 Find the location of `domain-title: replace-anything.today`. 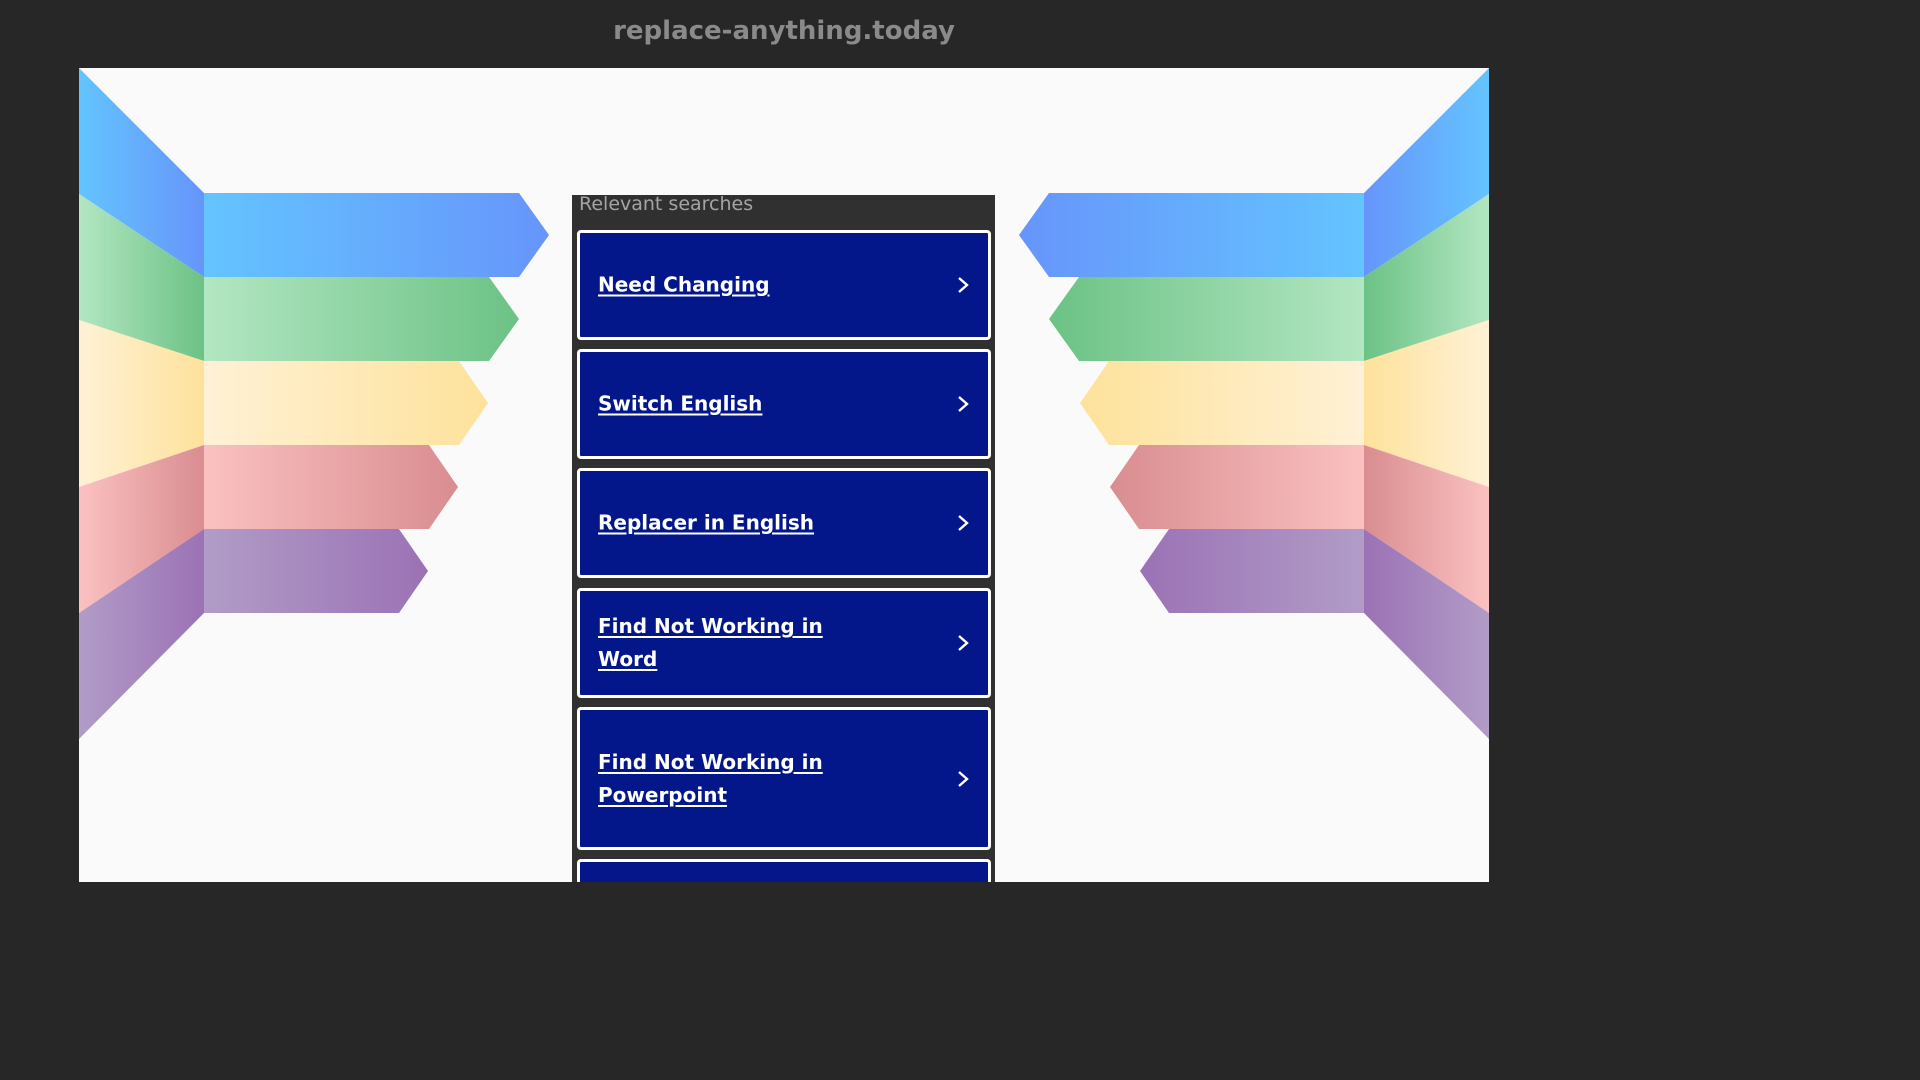

domain-title: replace-anything.today is located at coordinates (784, 31).